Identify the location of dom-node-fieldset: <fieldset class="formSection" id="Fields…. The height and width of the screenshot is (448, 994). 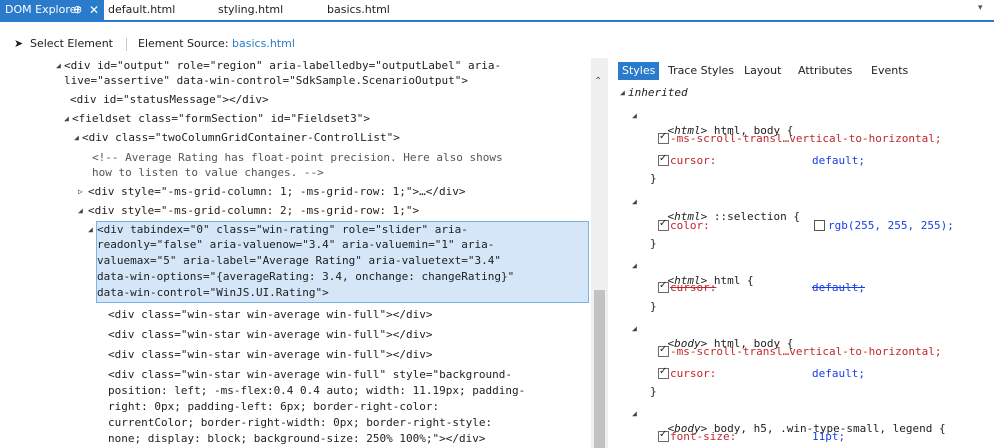
(221, 118).